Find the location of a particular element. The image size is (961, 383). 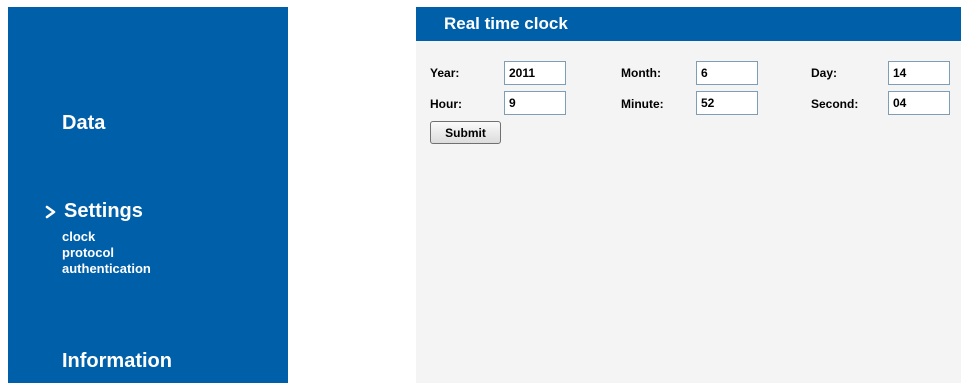

subnav-item-protocol: protocol is located at coordinates (106, 253).